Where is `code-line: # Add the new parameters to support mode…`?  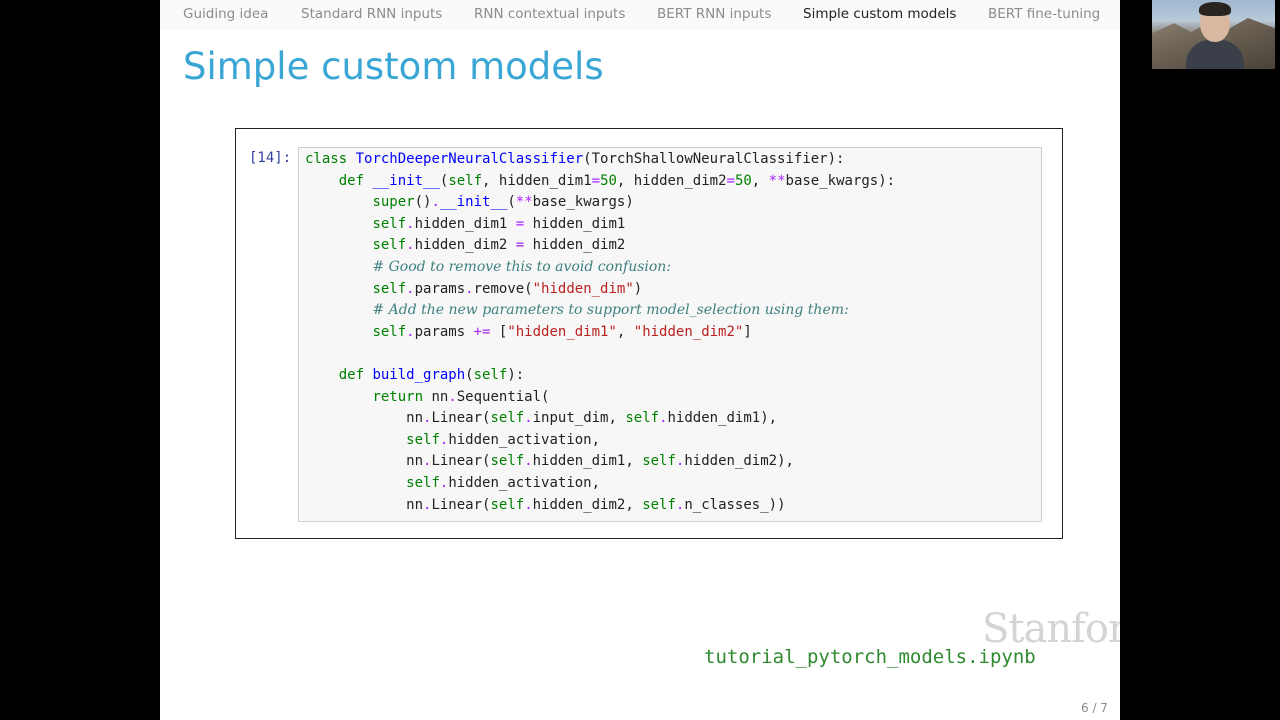
code-line: # Add the new parameters to support mode… is located at coordinates (610, 310).